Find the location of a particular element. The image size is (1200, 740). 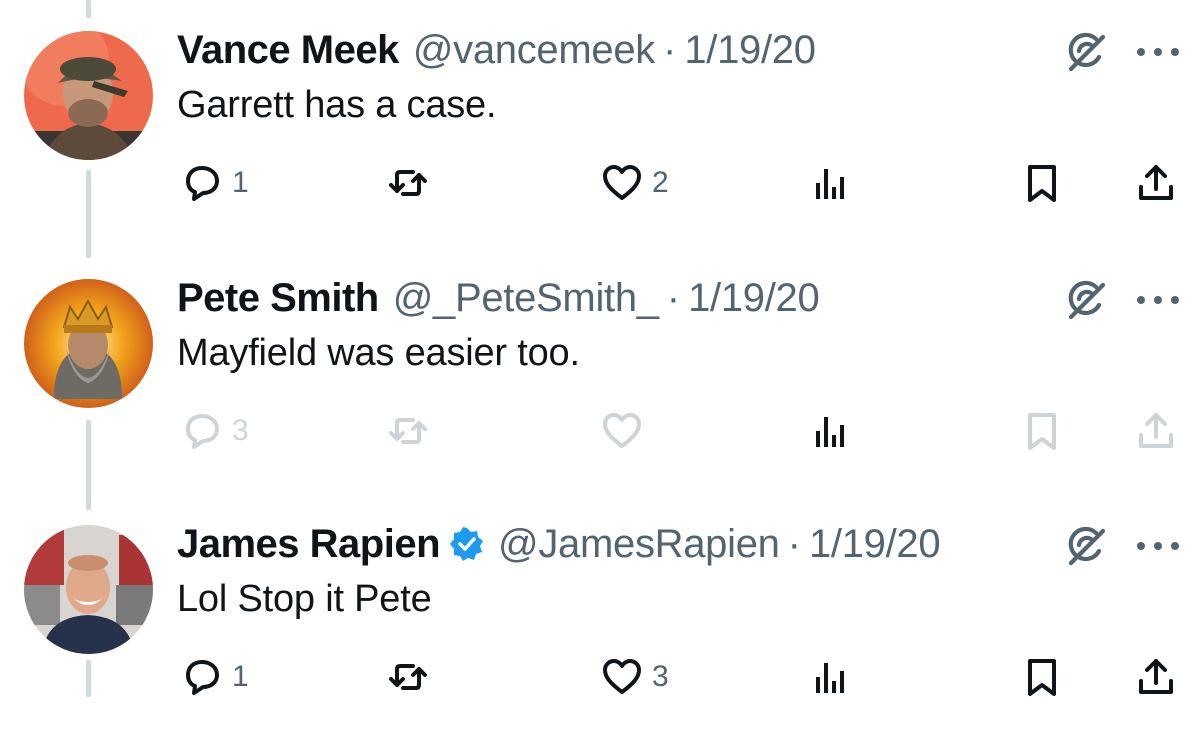

action-bar: 3 is located at coordinates (600, 431).